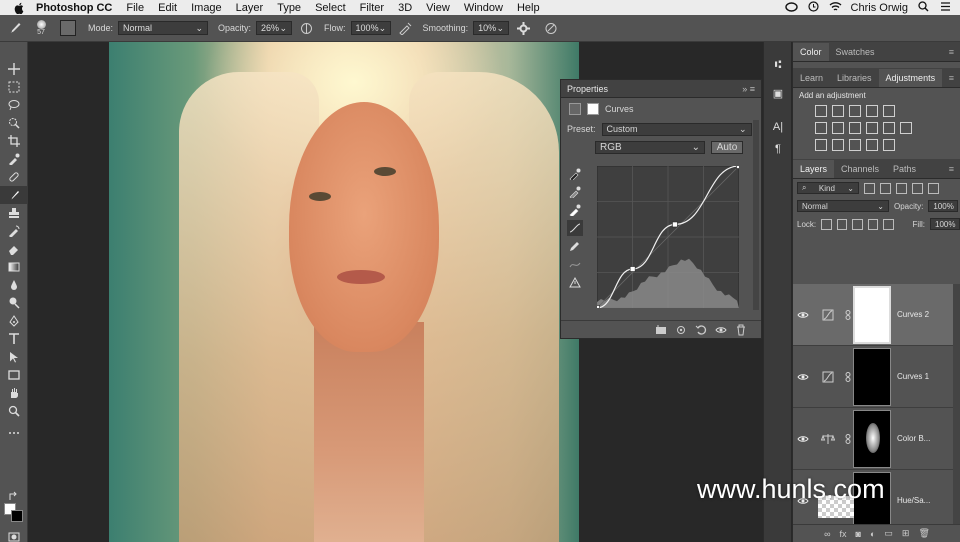  I want to click on lasso-tool-icon, so click(14, 105).